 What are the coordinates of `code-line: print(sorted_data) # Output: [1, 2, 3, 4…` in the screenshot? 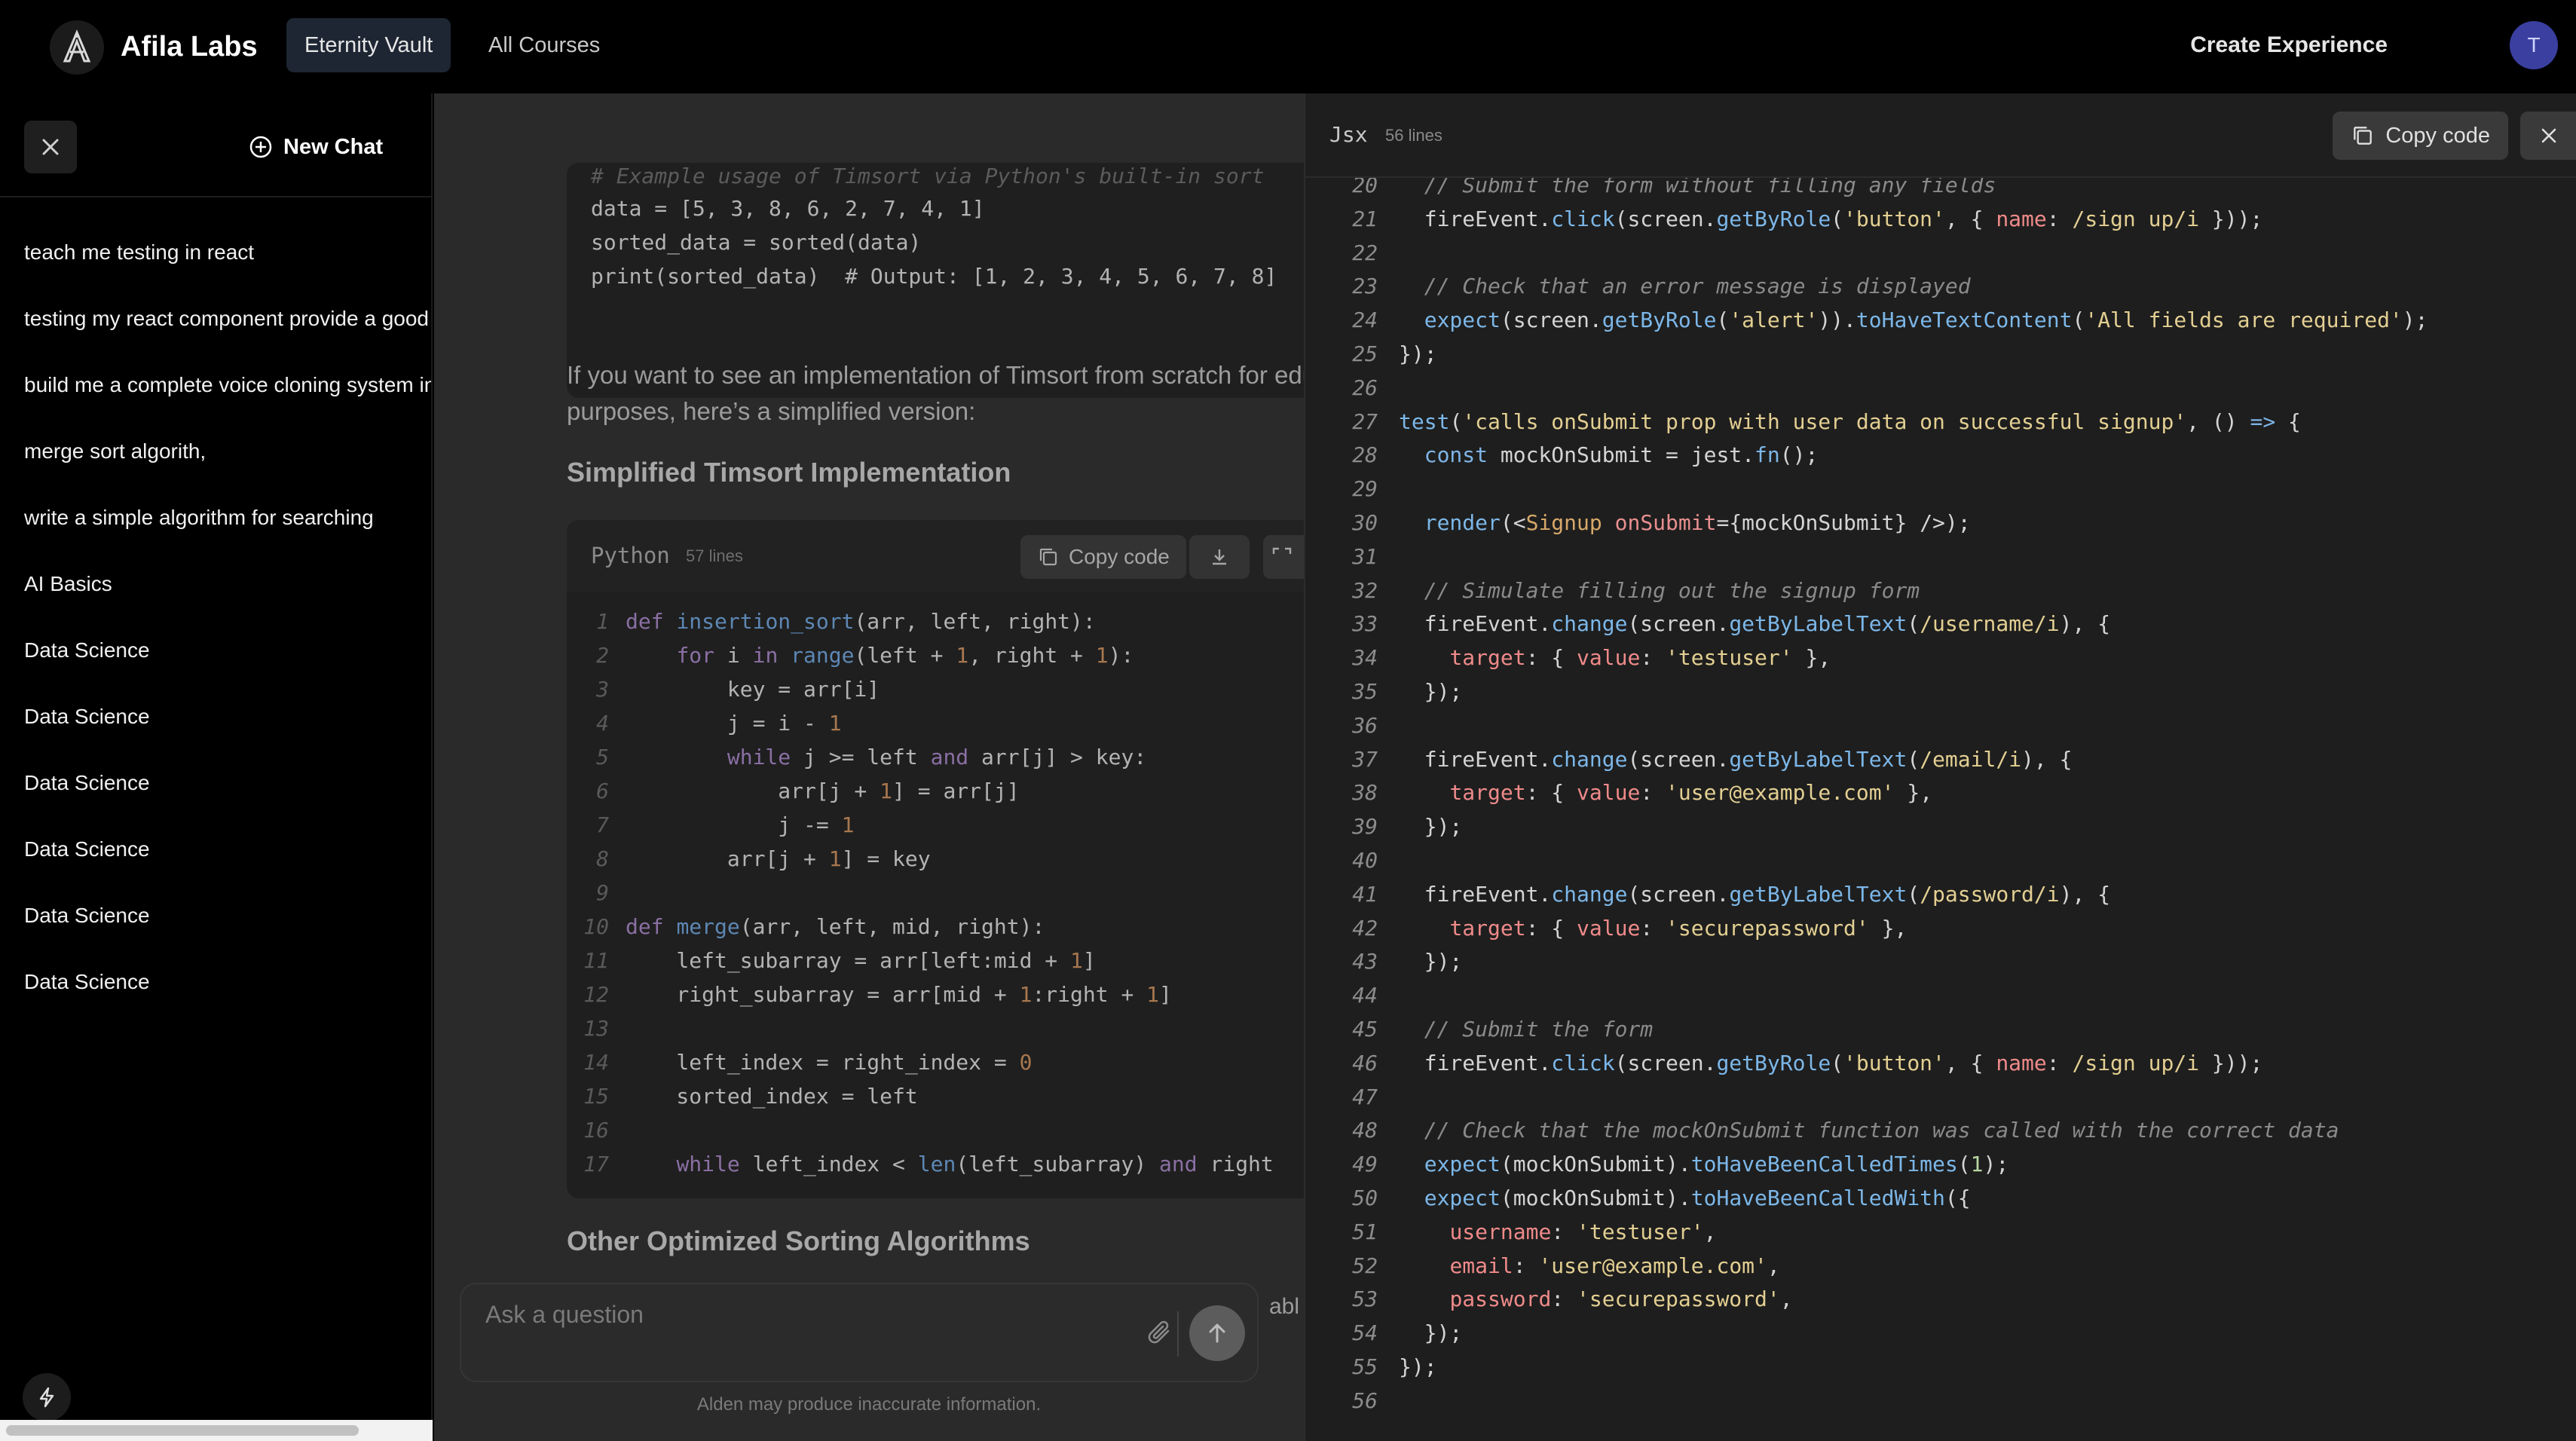 It's located at (934, 276).